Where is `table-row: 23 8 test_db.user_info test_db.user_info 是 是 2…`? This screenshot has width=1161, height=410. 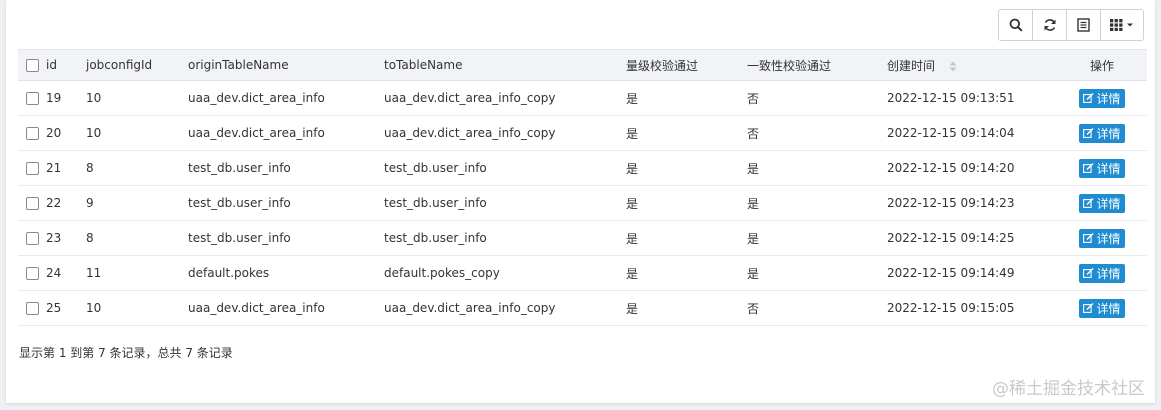
table-row: 23 8 test_db.user_info test_db.user_info 是 是 2… is located at coordinates (582, 238).